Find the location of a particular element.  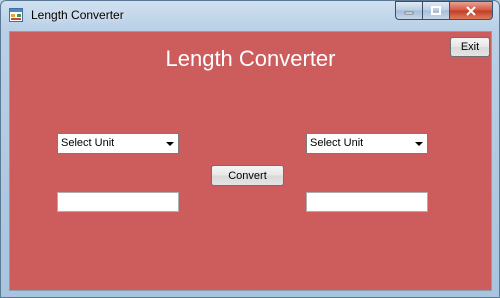

form-heading: Length Converter is located at coordinates (250, 58).